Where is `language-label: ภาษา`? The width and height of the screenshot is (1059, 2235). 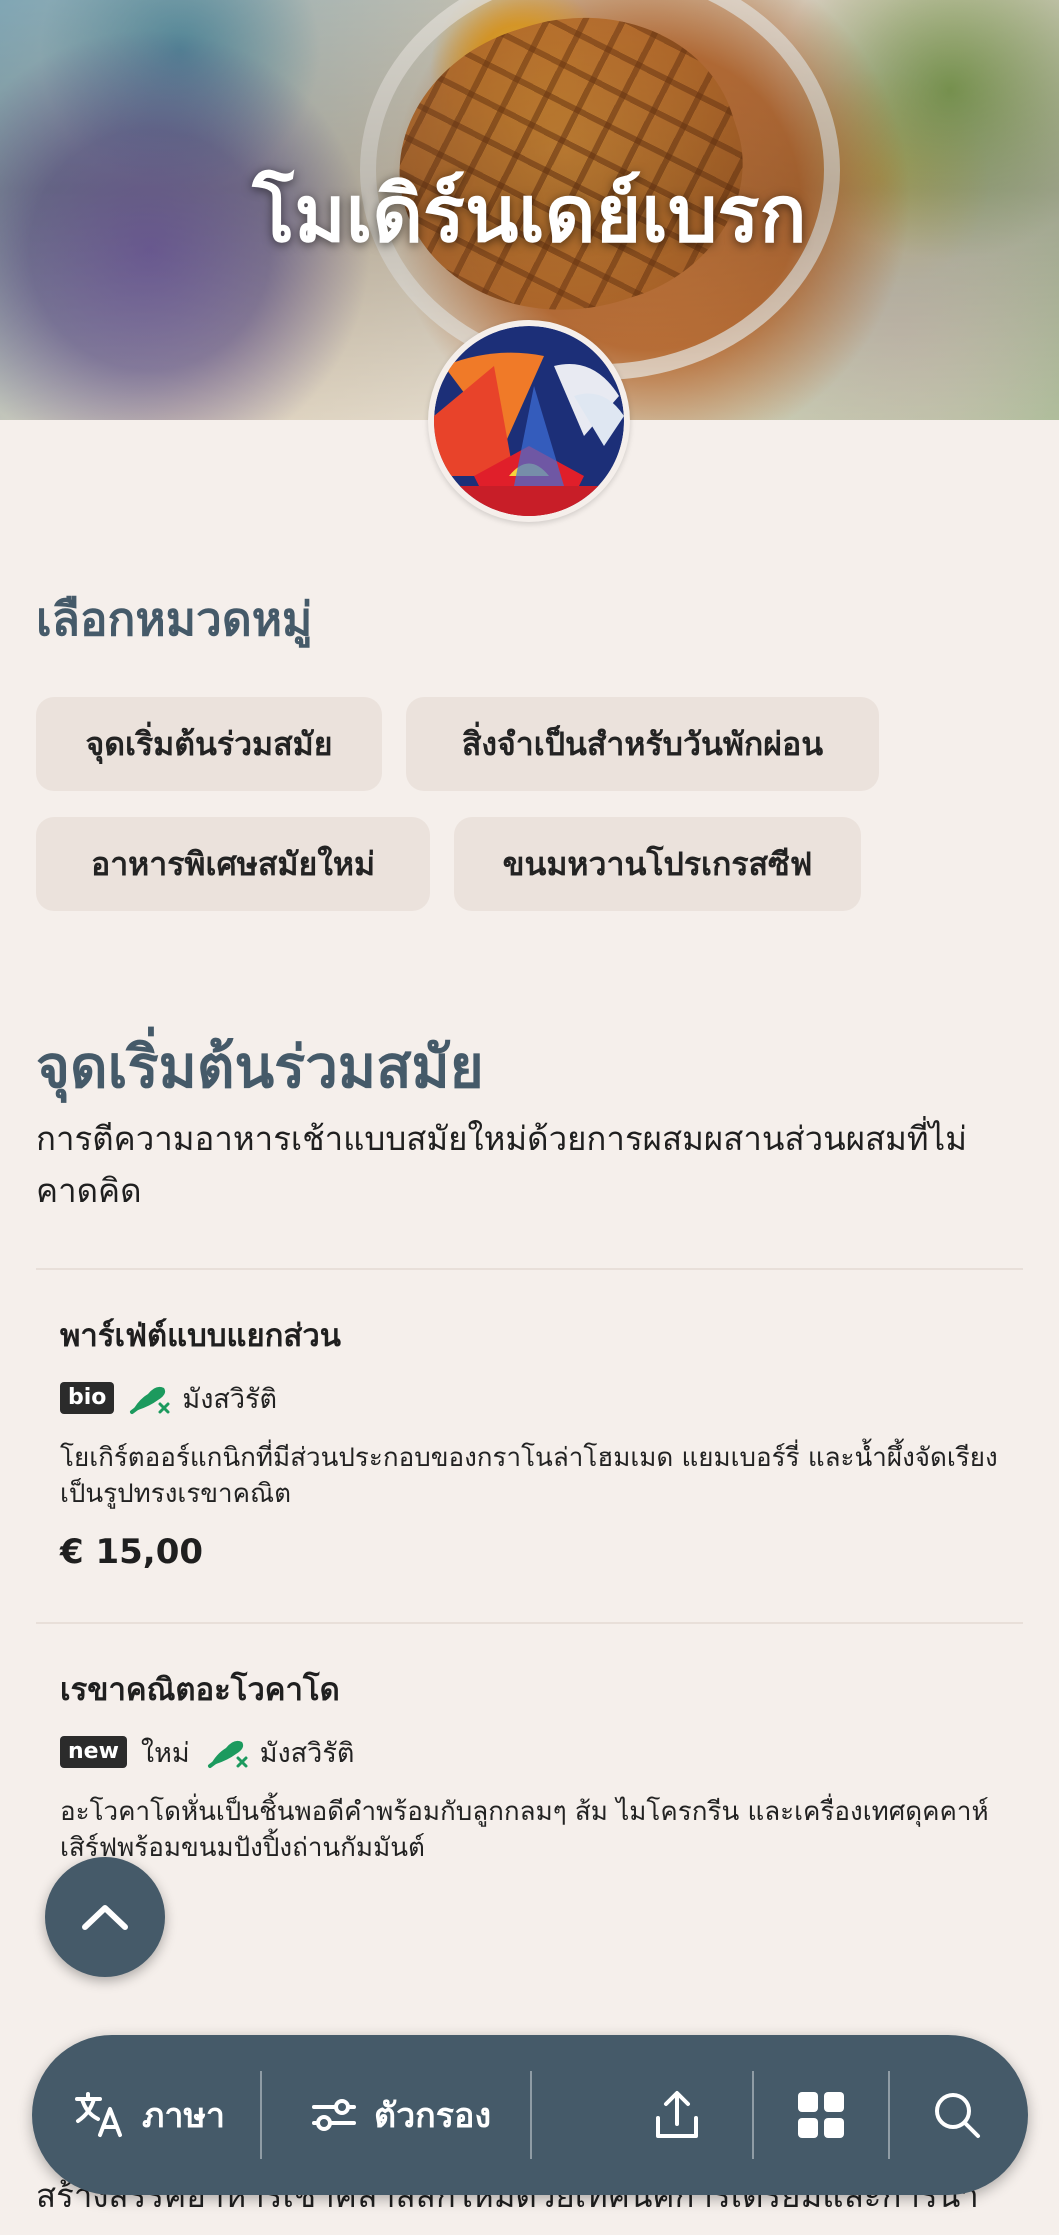
language-label: ภาษา is located at coordinates (184, 2116).